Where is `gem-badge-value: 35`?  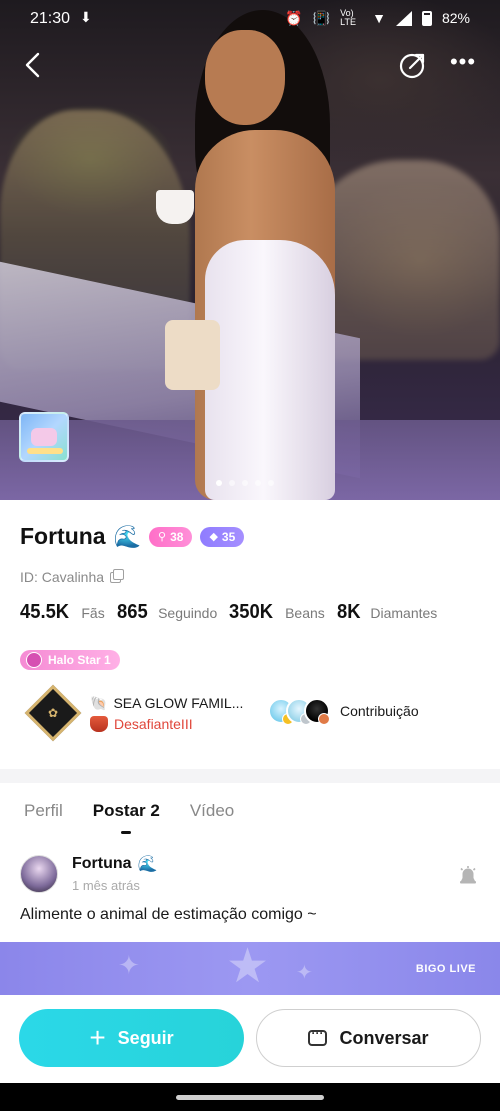
gem-badge-value: 35 is located at coordinates (228, 536).